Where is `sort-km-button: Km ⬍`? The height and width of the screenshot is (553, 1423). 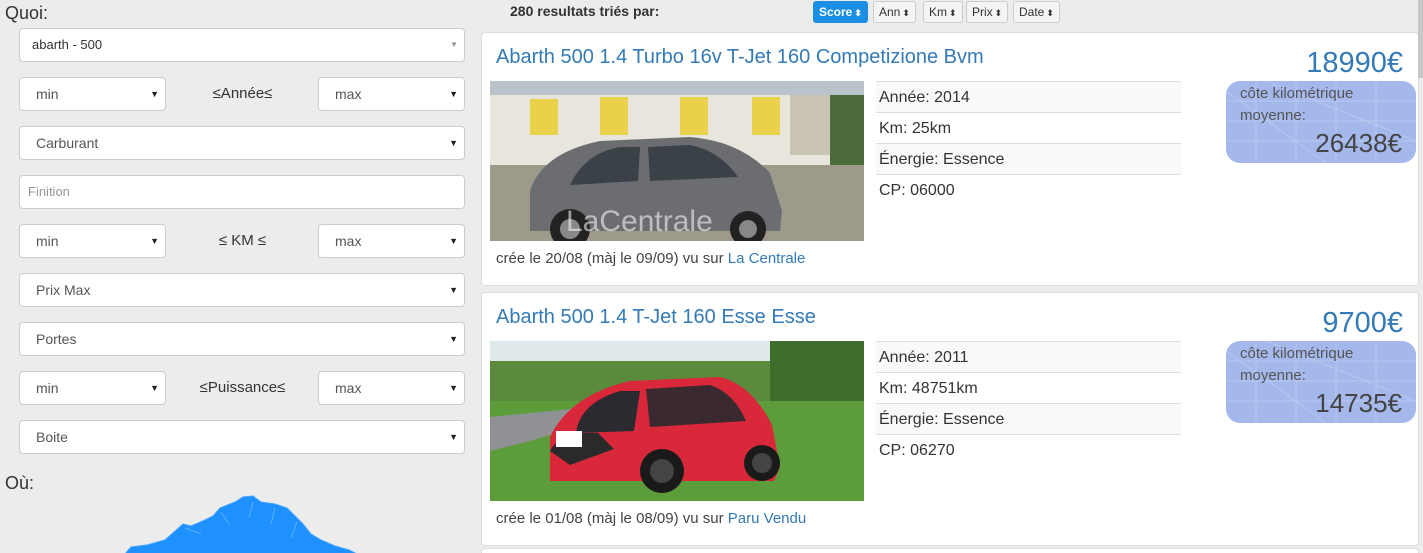
sort-km-button: Km ⬍ is located at coordinates (943, 12).